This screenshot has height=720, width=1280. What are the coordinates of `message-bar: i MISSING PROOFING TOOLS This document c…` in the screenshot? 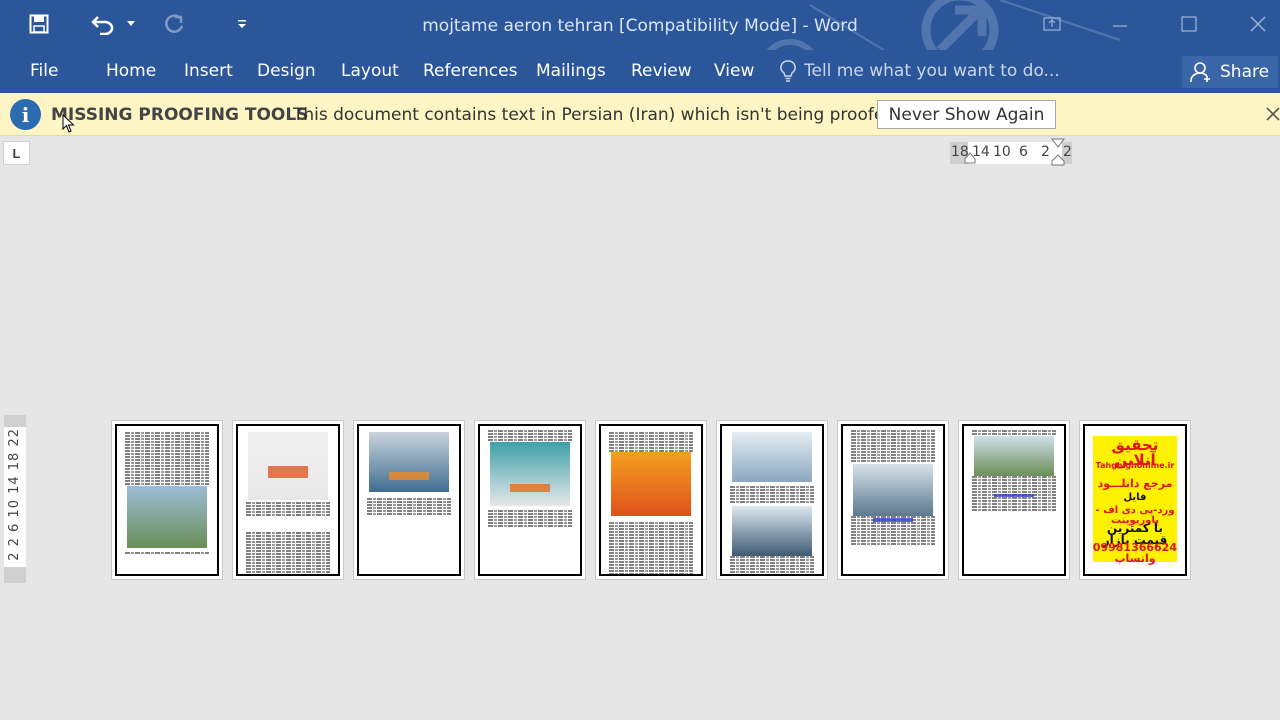 It's located at (640, 114).